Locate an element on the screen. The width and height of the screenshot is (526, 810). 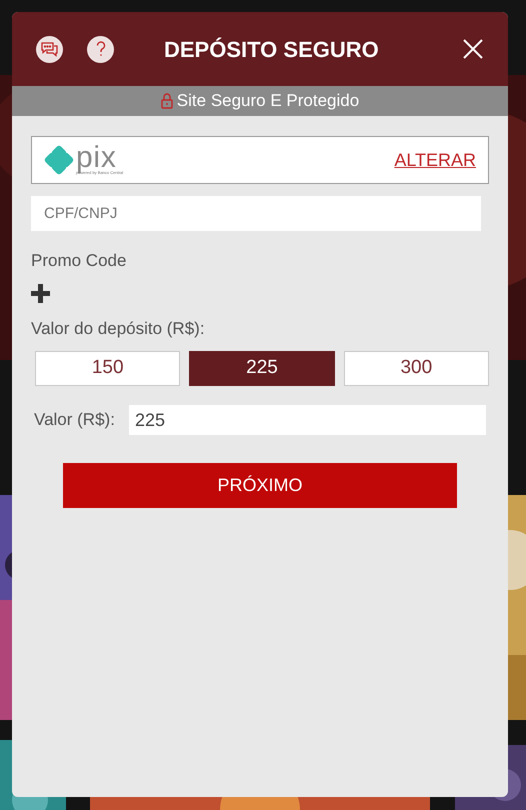
chat-button is located at coordinates (49, 49).